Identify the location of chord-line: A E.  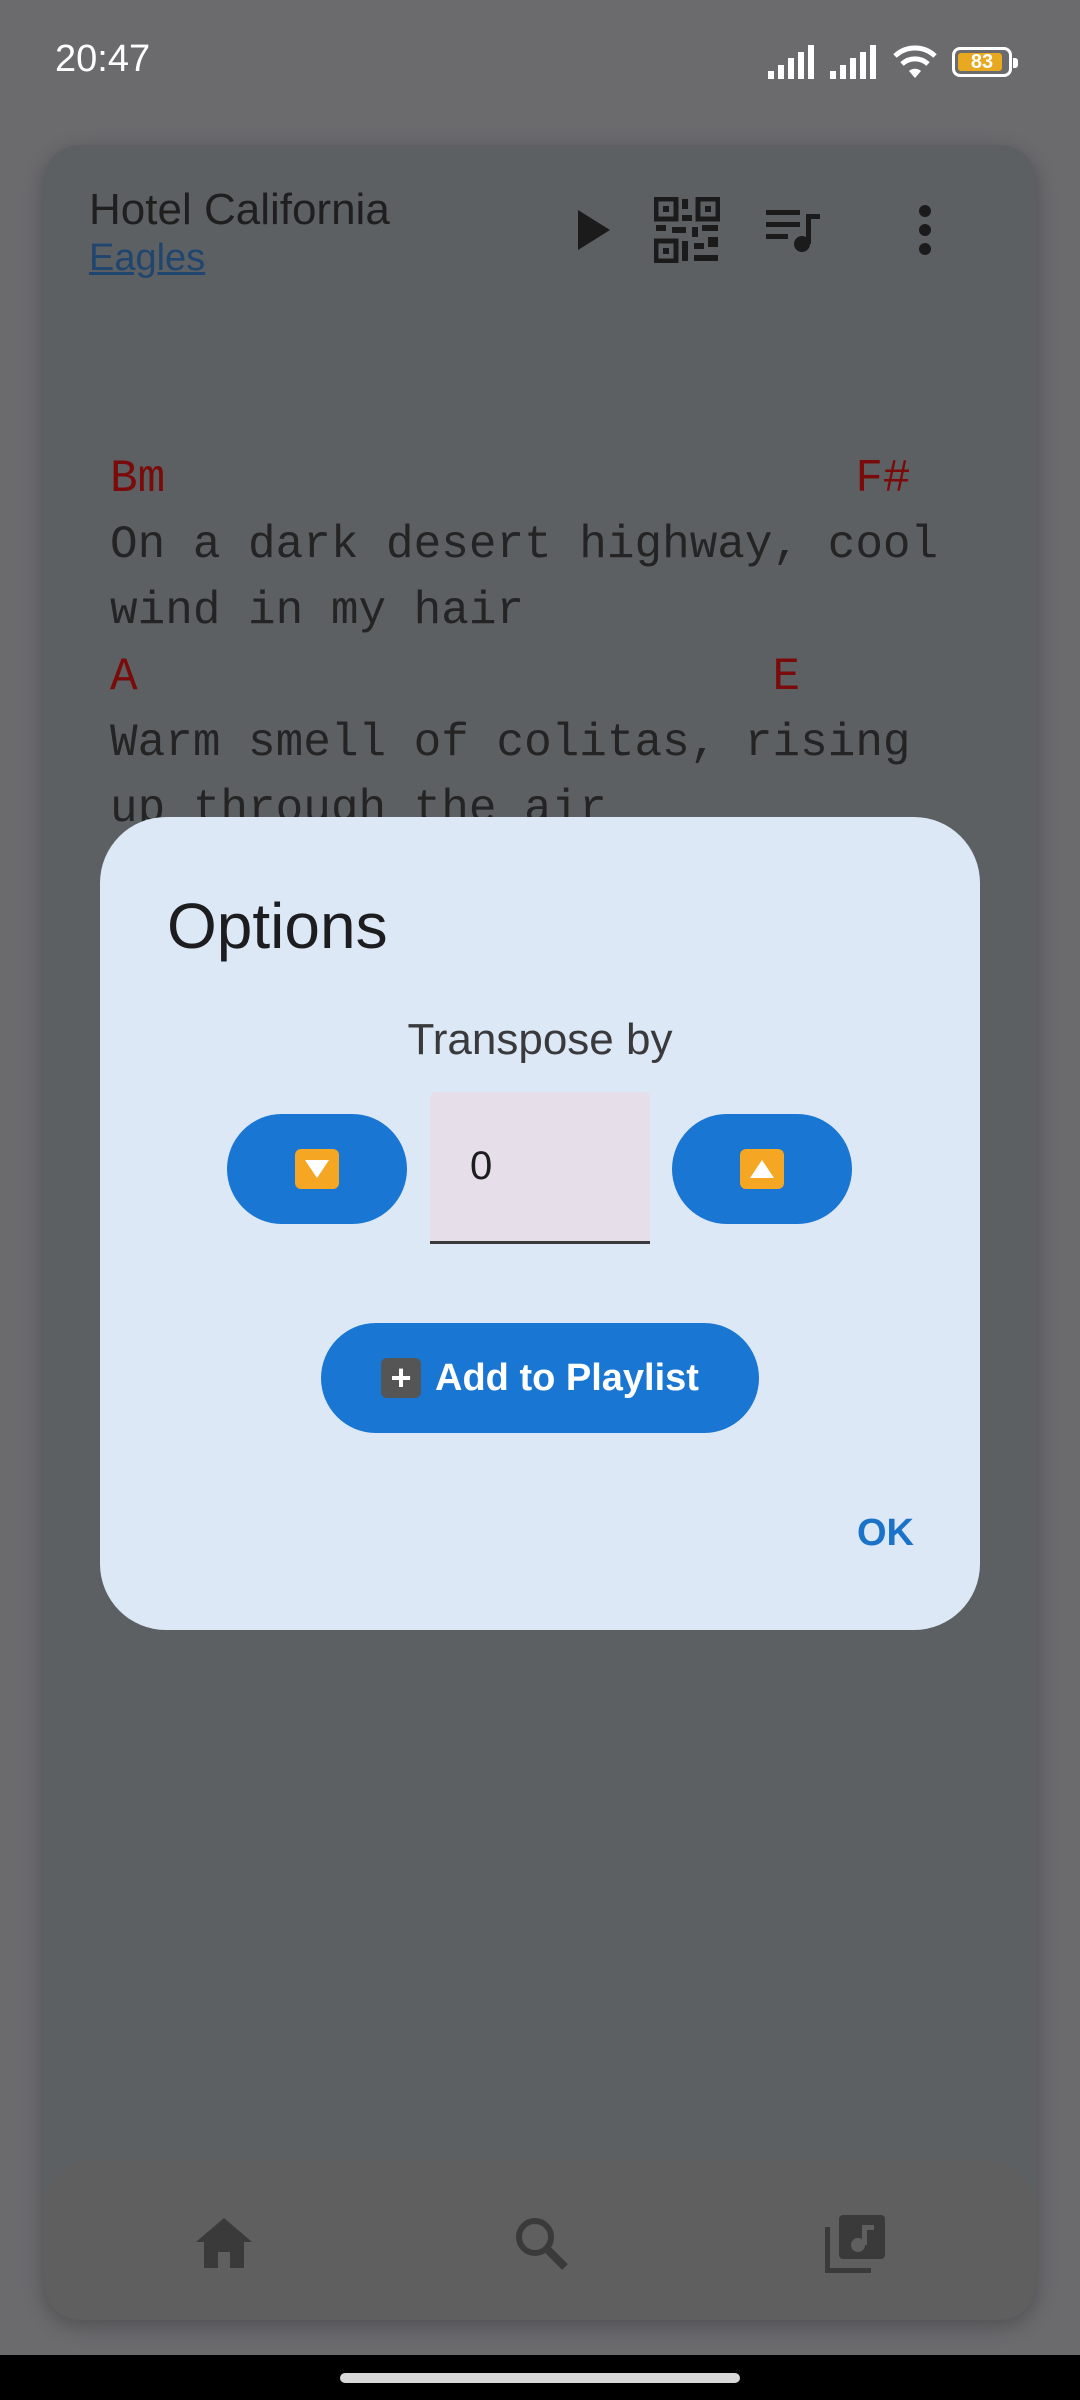
(455, 677).